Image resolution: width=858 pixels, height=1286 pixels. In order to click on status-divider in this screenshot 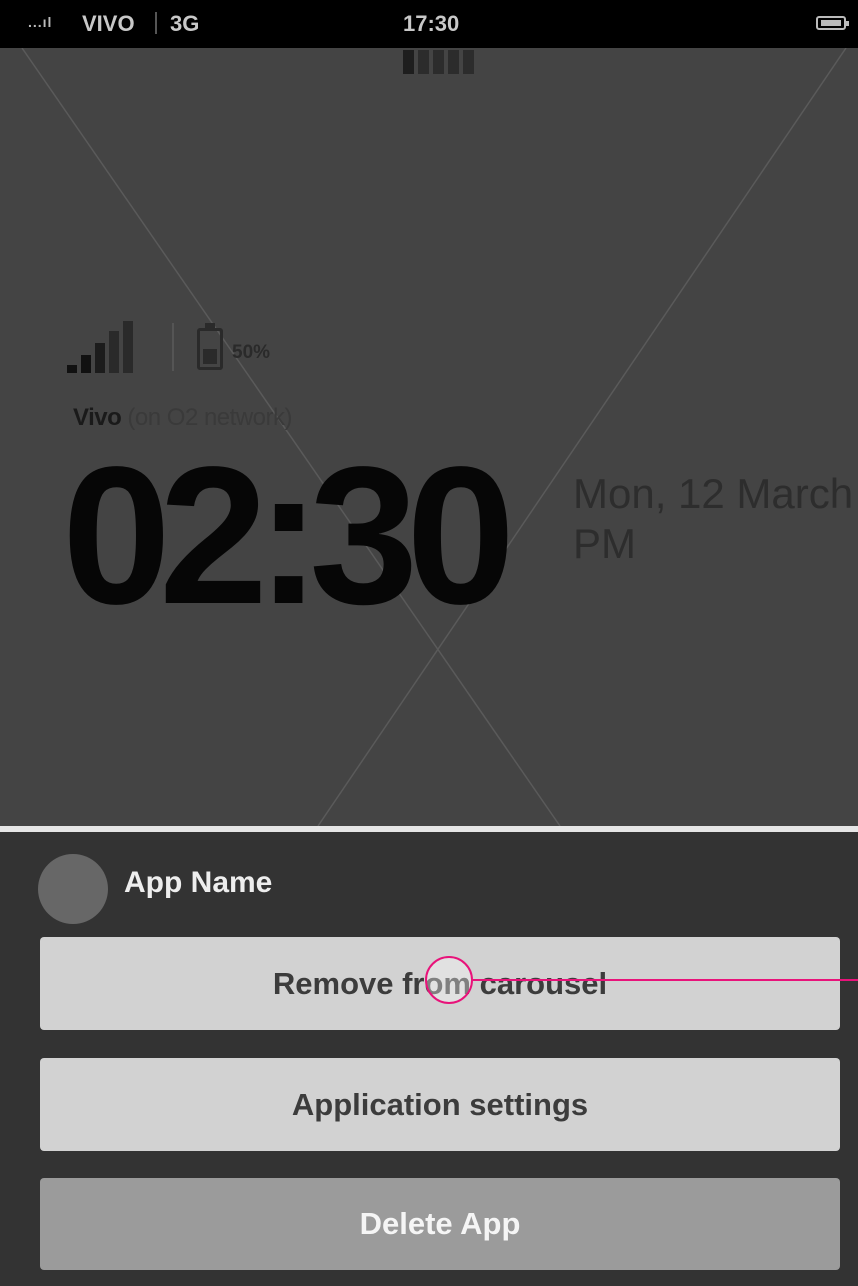, I will do `click(156, 23)`.